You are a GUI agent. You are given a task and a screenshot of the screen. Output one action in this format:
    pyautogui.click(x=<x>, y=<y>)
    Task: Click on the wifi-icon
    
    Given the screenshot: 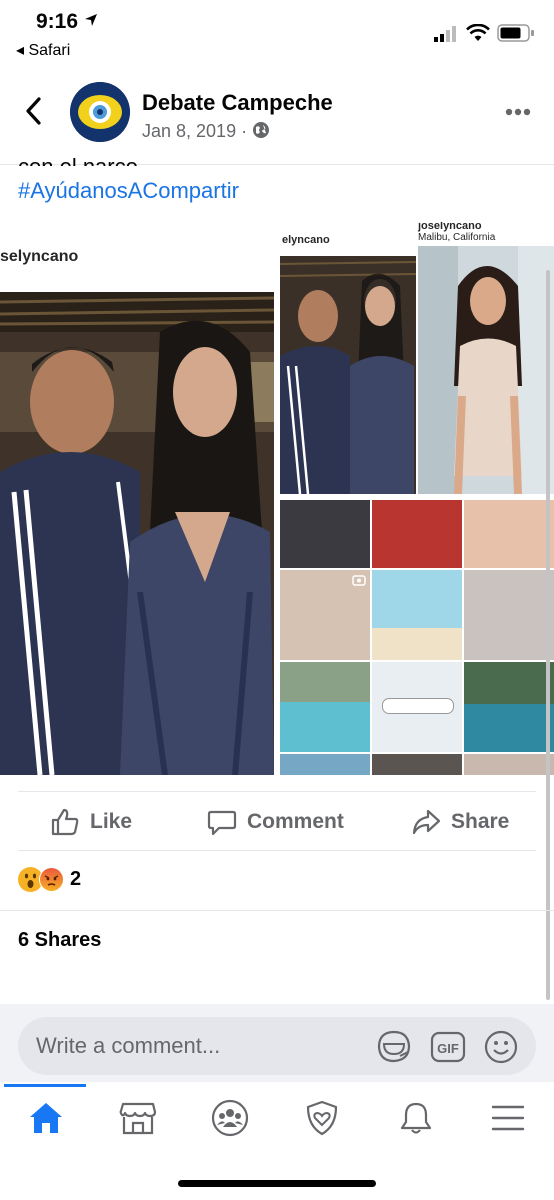 What is the action you would take?
    pyautogui.click(x=478, y=32)
    